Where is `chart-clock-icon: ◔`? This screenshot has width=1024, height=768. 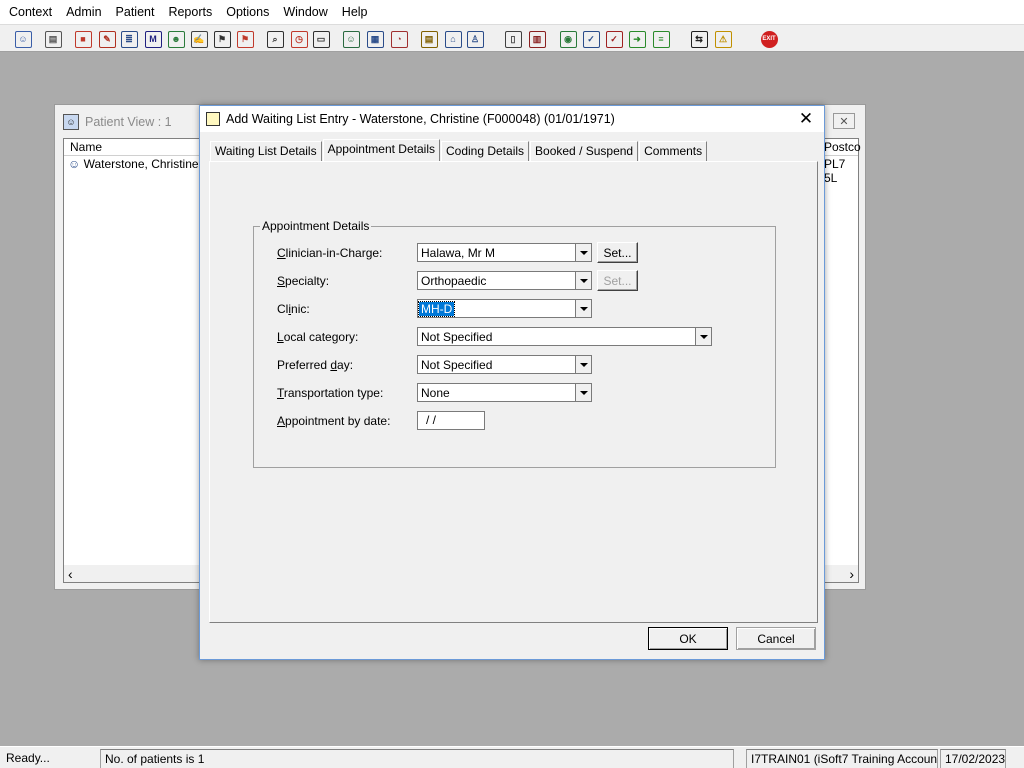
chart-clock-icon: ◔ is located at coordinates (399, 39).